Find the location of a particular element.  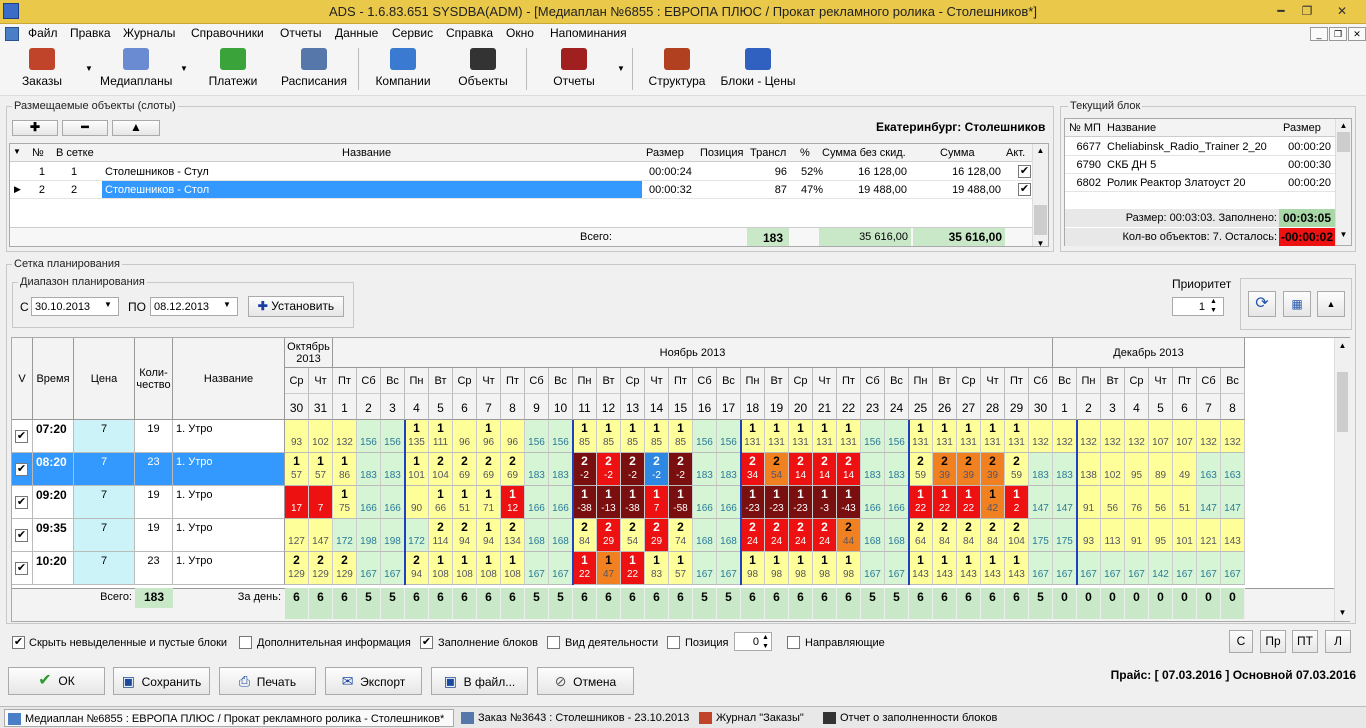

date-header: 25 is located at coordinates (921, 407).